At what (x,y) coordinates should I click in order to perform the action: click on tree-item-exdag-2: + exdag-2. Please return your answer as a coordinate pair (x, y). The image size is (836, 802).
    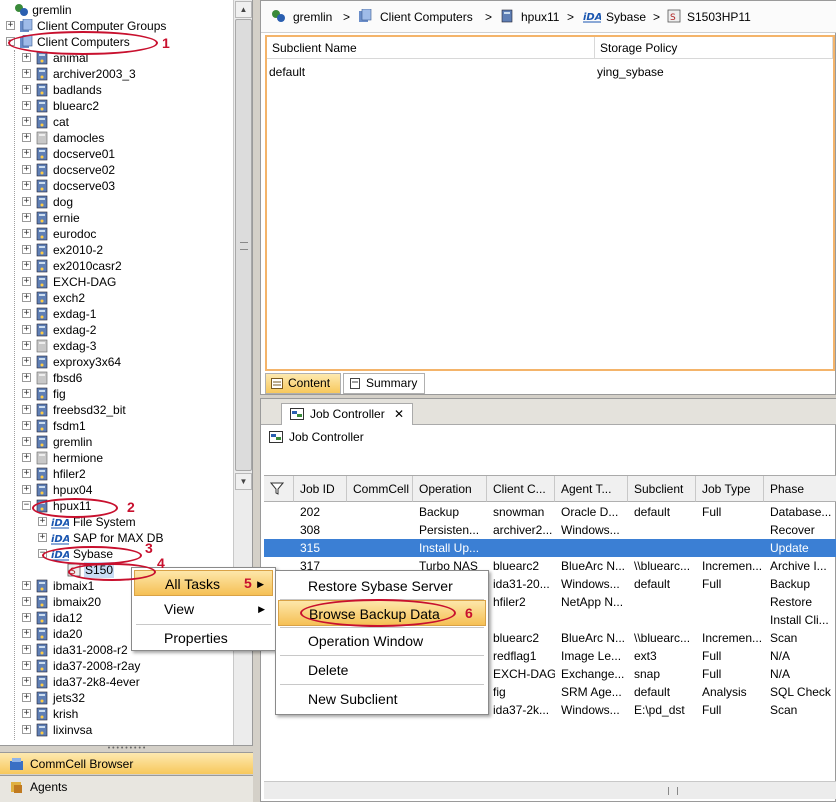
    Looking at the image, I should click on (116, 330).